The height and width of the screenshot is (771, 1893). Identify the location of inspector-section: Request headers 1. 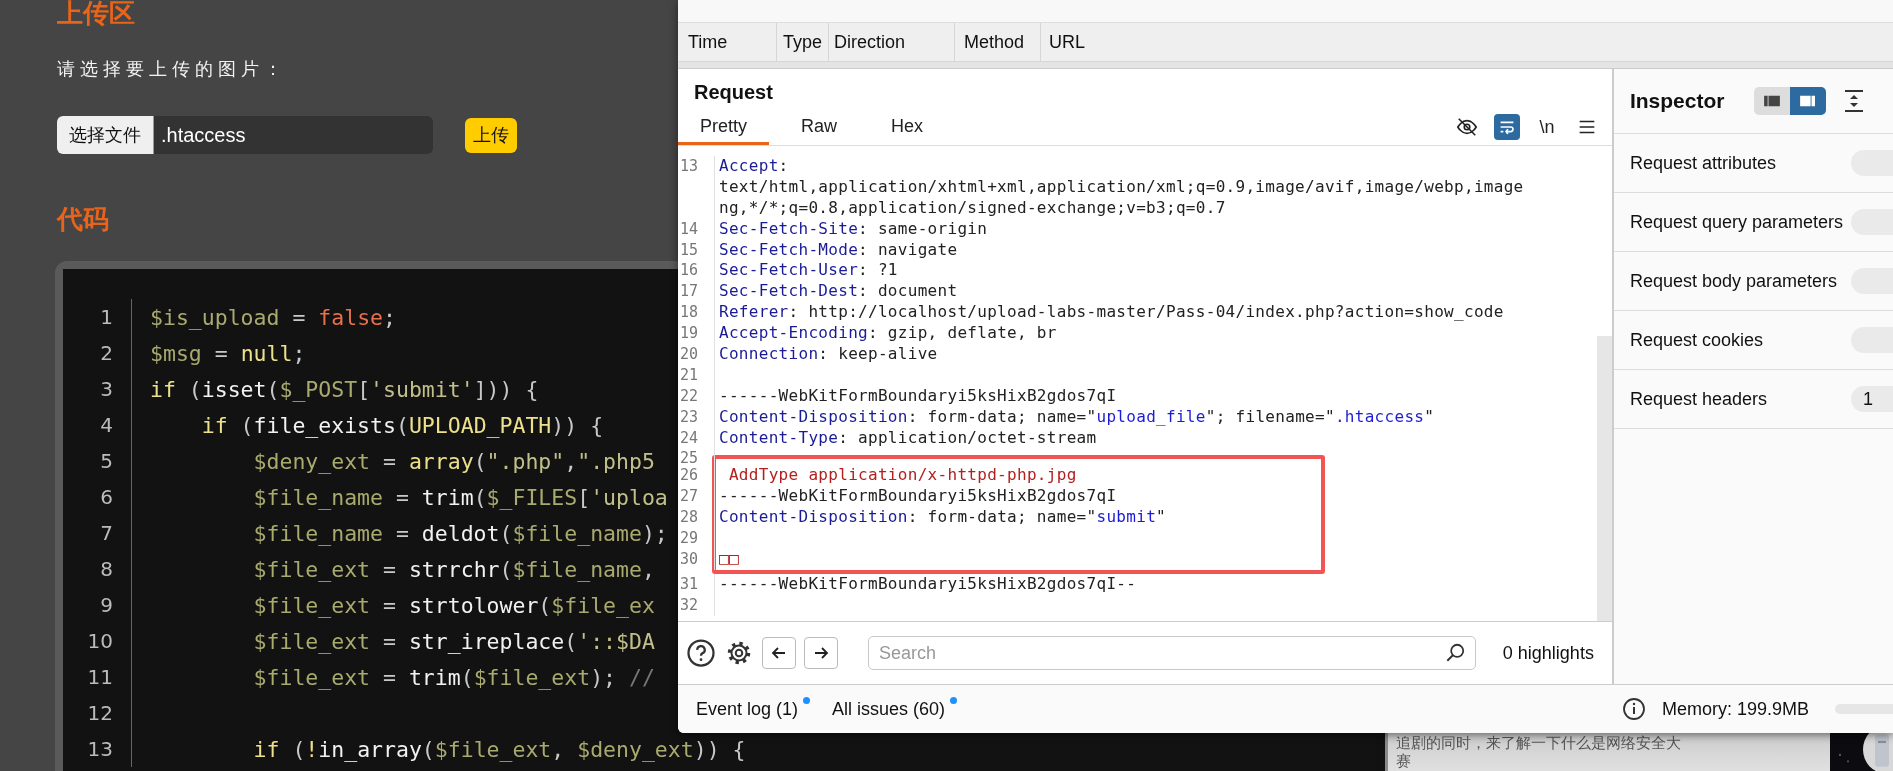
(1753, 399).